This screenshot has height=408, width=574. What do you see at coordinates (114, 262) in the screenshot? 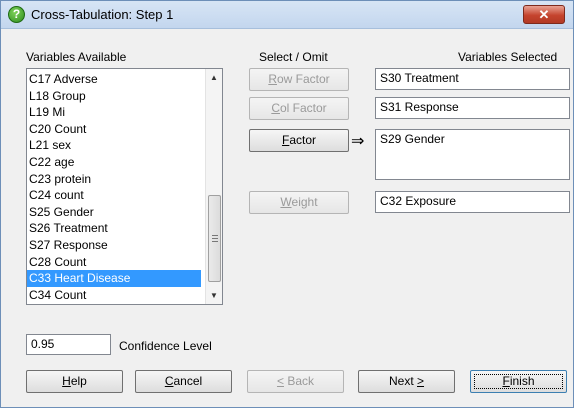
I see `list-item: C28 Count` at bounding box center [114, 262].